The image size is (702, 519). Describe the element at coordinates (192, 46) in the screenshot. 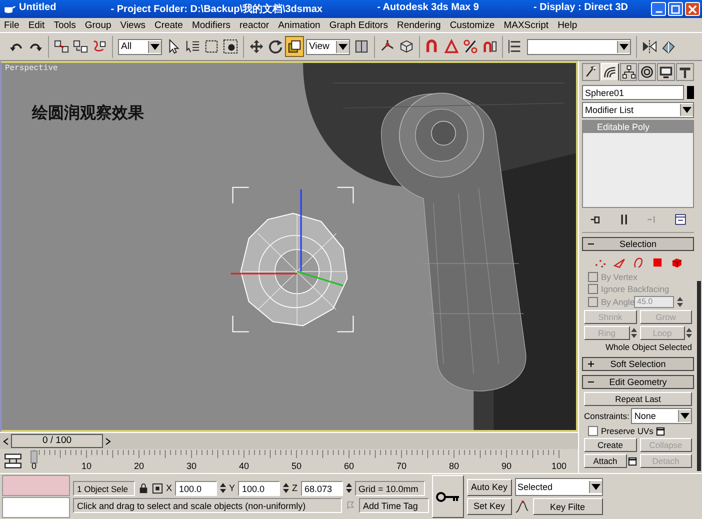

I see `select-list-icon` at that location.